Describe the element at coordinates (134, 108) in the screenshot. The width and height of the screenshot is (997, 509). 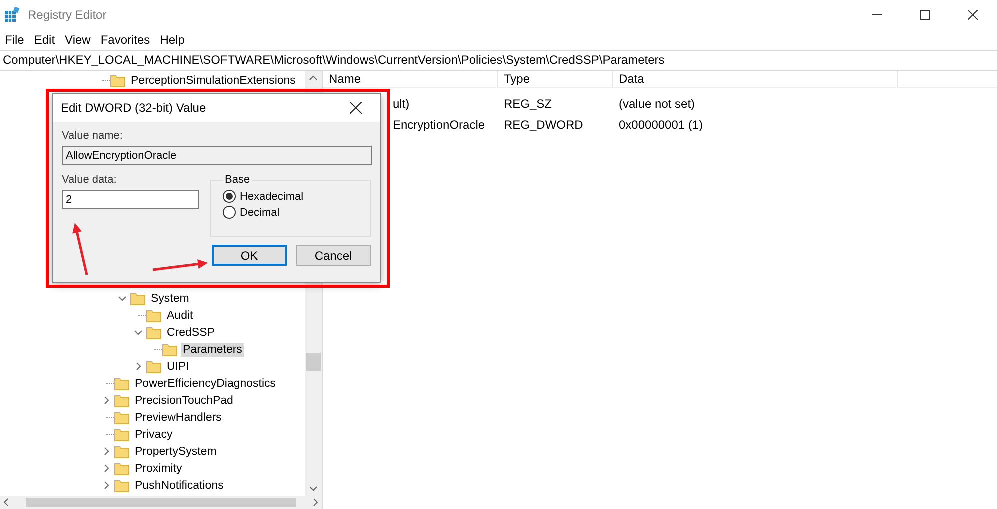
I see `dialog-title: Edit DWORD (32-bit) Value` at that location.